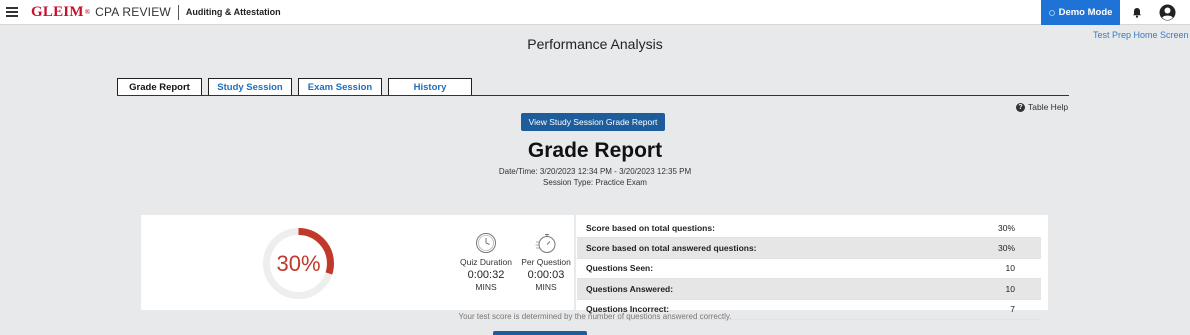  I want to click on per-question-metric: Per Question 0:00:03 MINS, so click(546, 262).